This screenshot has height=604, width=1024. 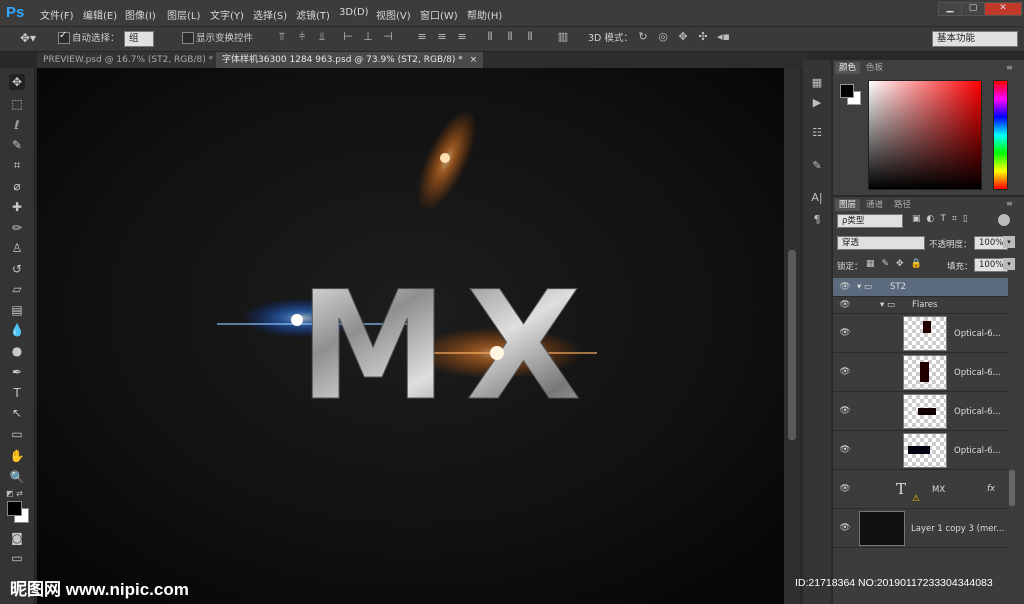 What do you see at coordinates (139, 39) in the screenshot?
I see `auto-select-dropdown: 组` at bounding box center [139, 39].